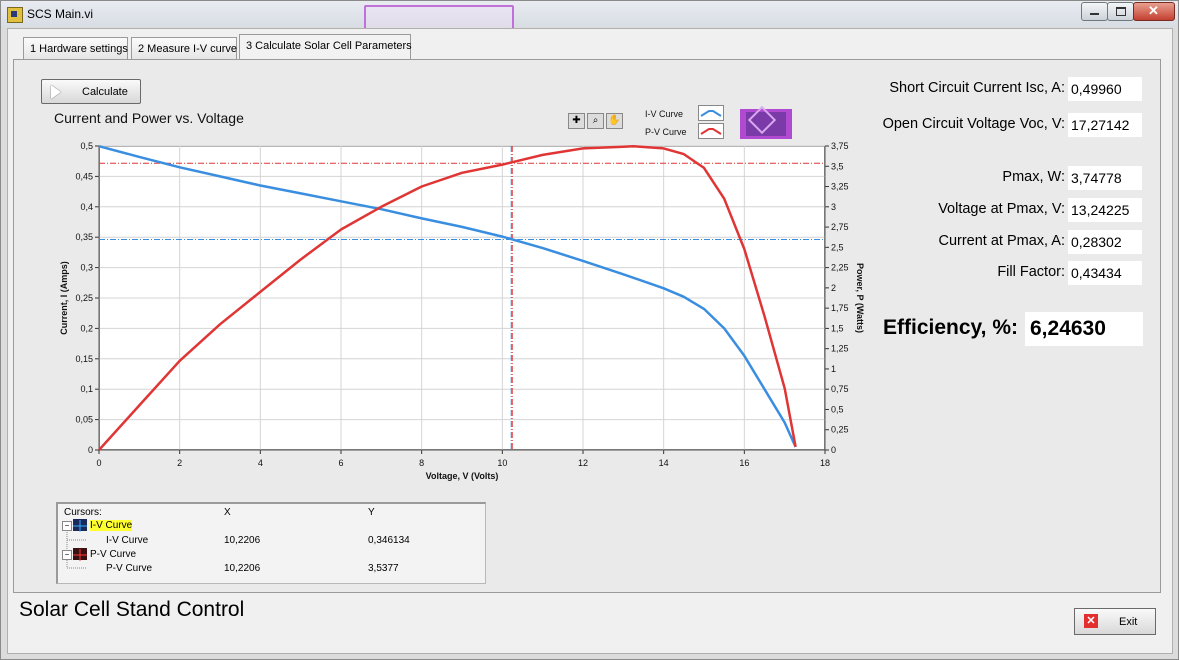  I want to click on x-tick-label: 0, so click(98, 463).